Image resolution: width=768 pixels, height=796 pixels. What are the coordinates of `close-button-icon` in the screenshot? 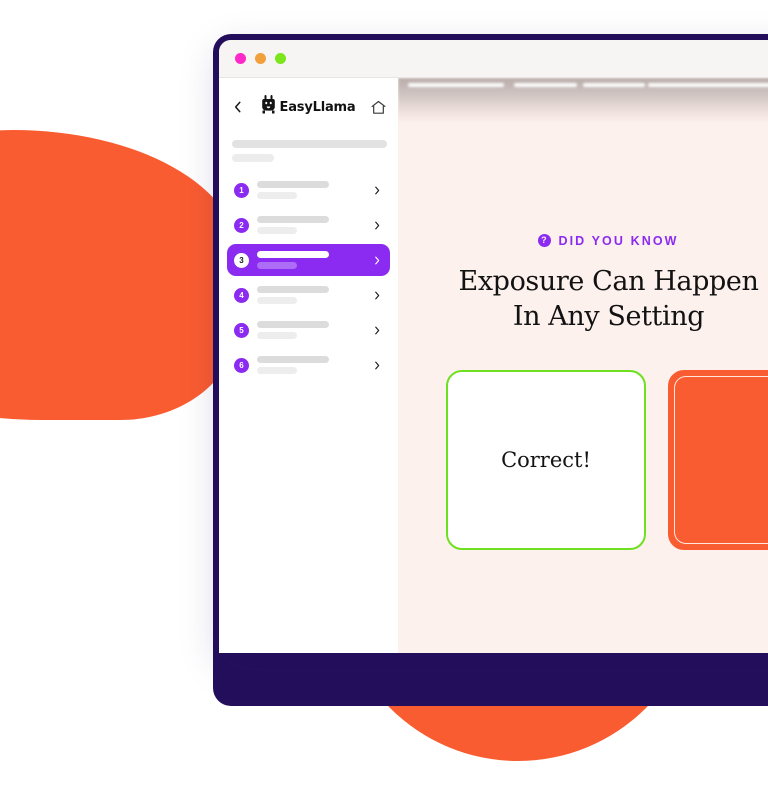 It's located at (240, 58).